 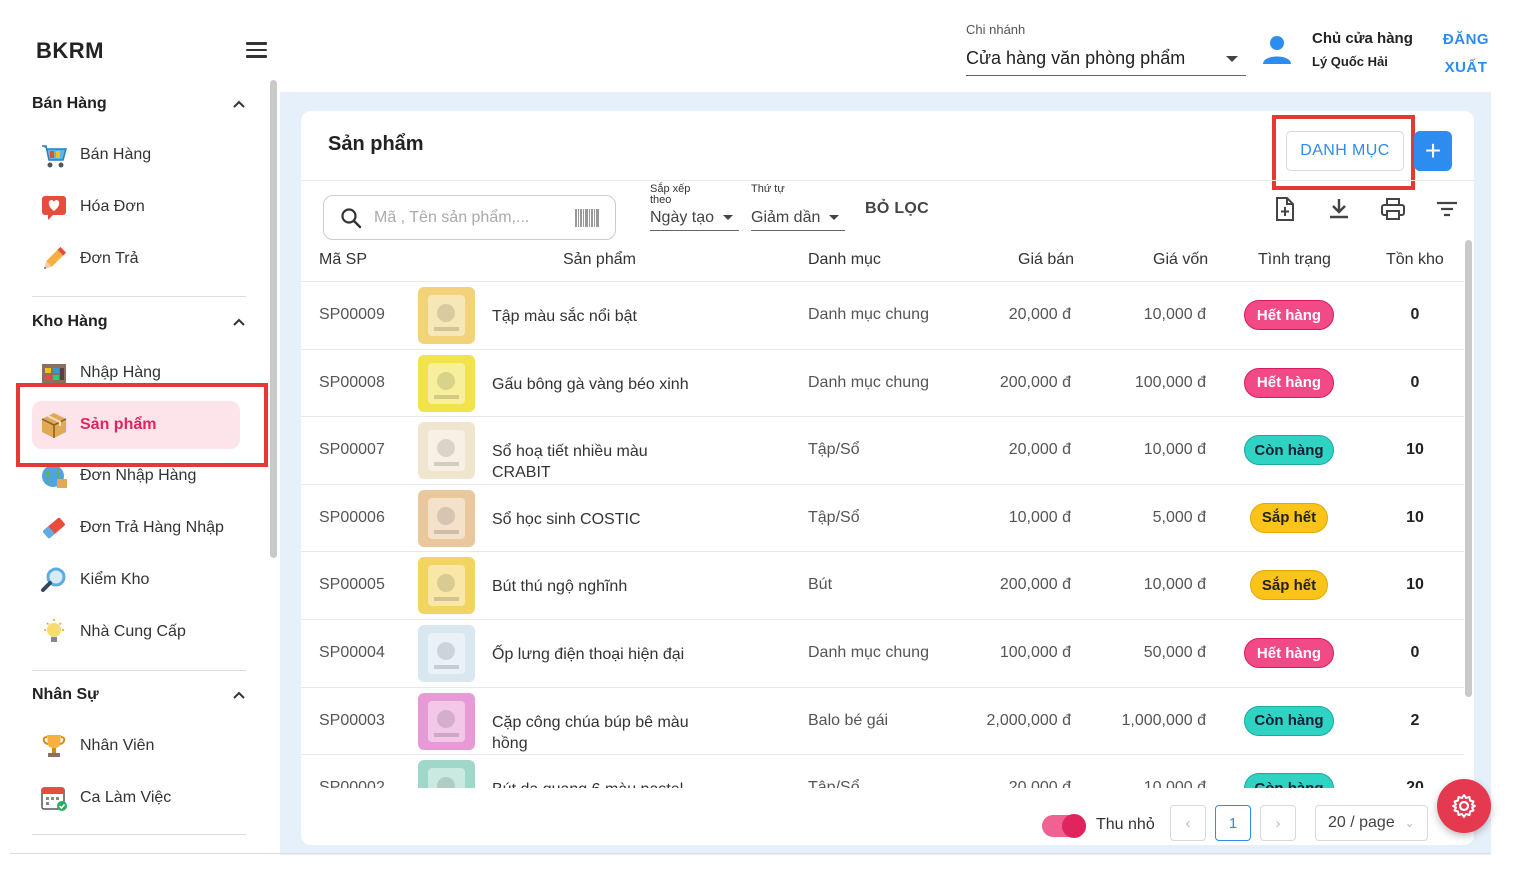 What do you see at coordinates (1179, 517) in the screenshot?
I see `product-cost: 5,000 đ` at bounding box center [1179, 517].